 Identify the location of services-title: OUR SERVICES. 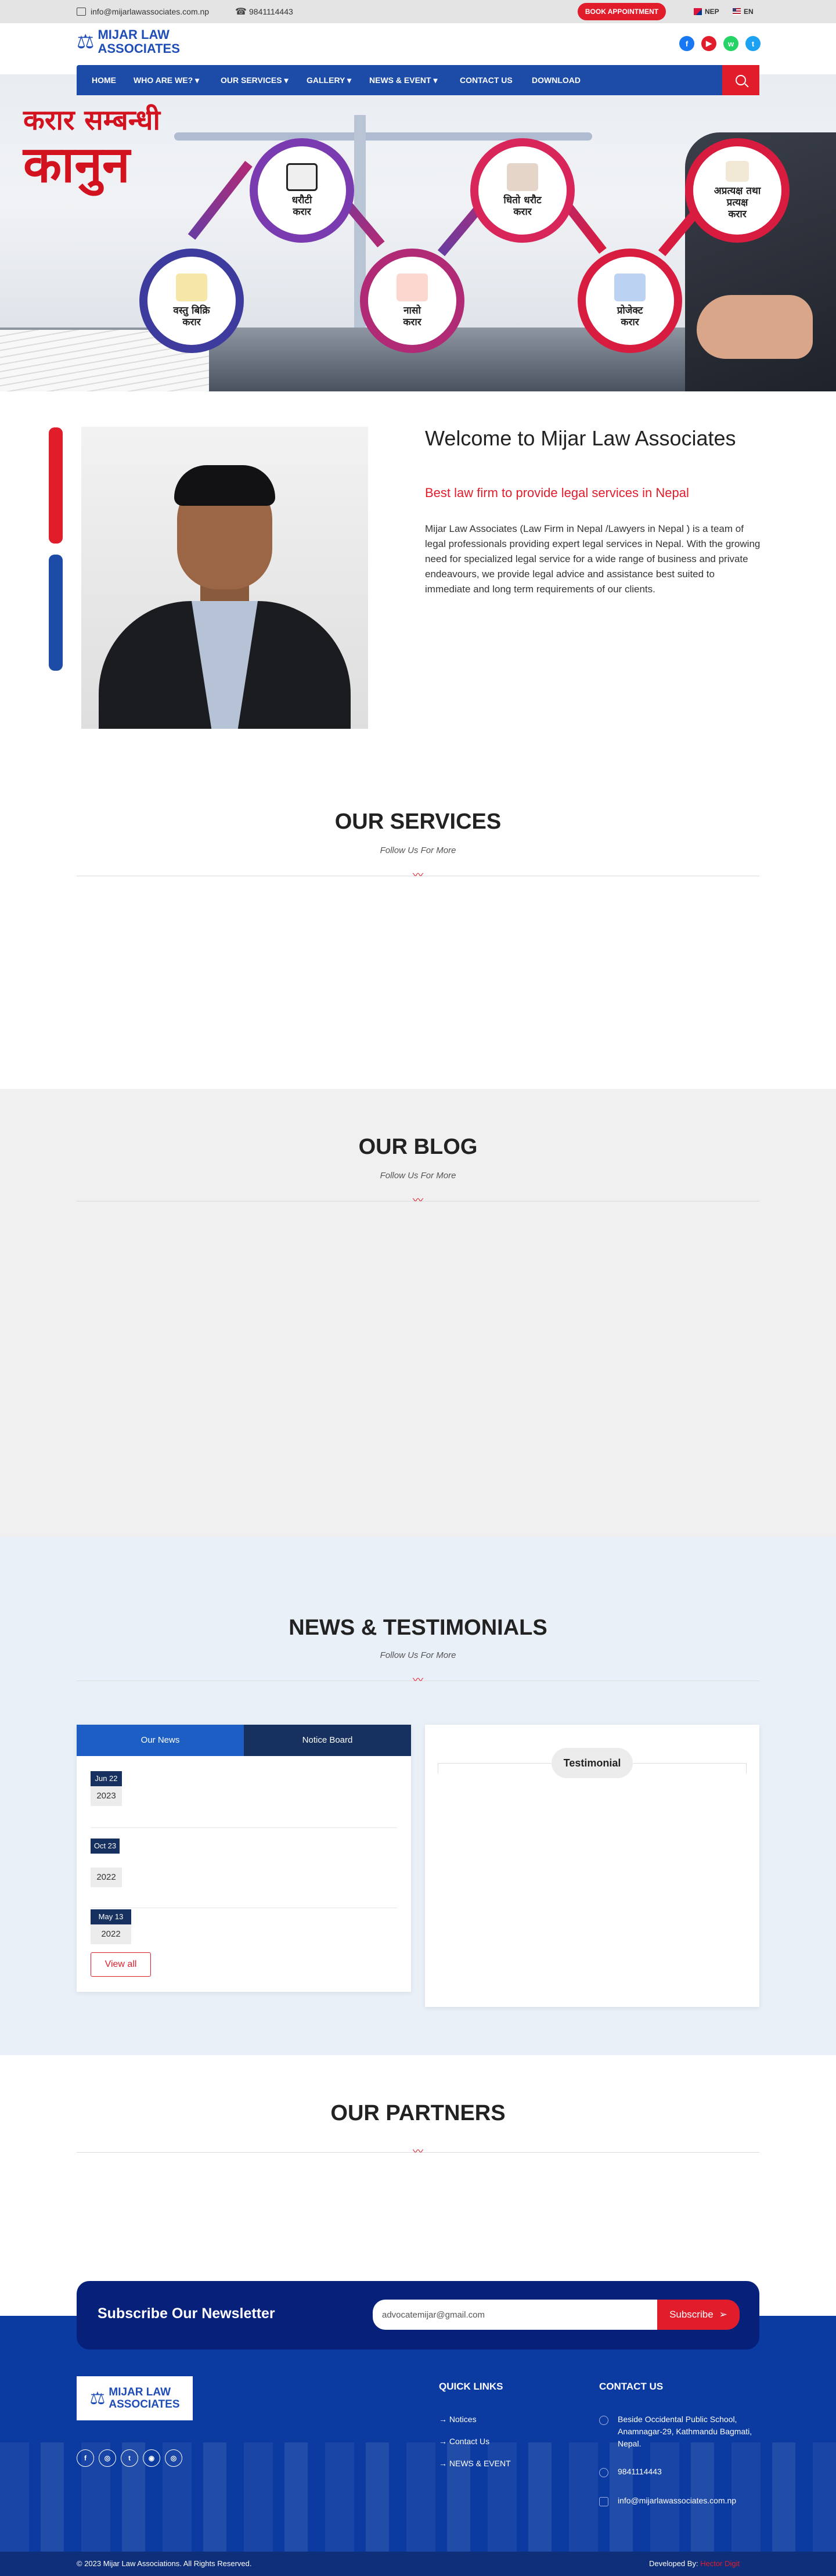
(418, 822).